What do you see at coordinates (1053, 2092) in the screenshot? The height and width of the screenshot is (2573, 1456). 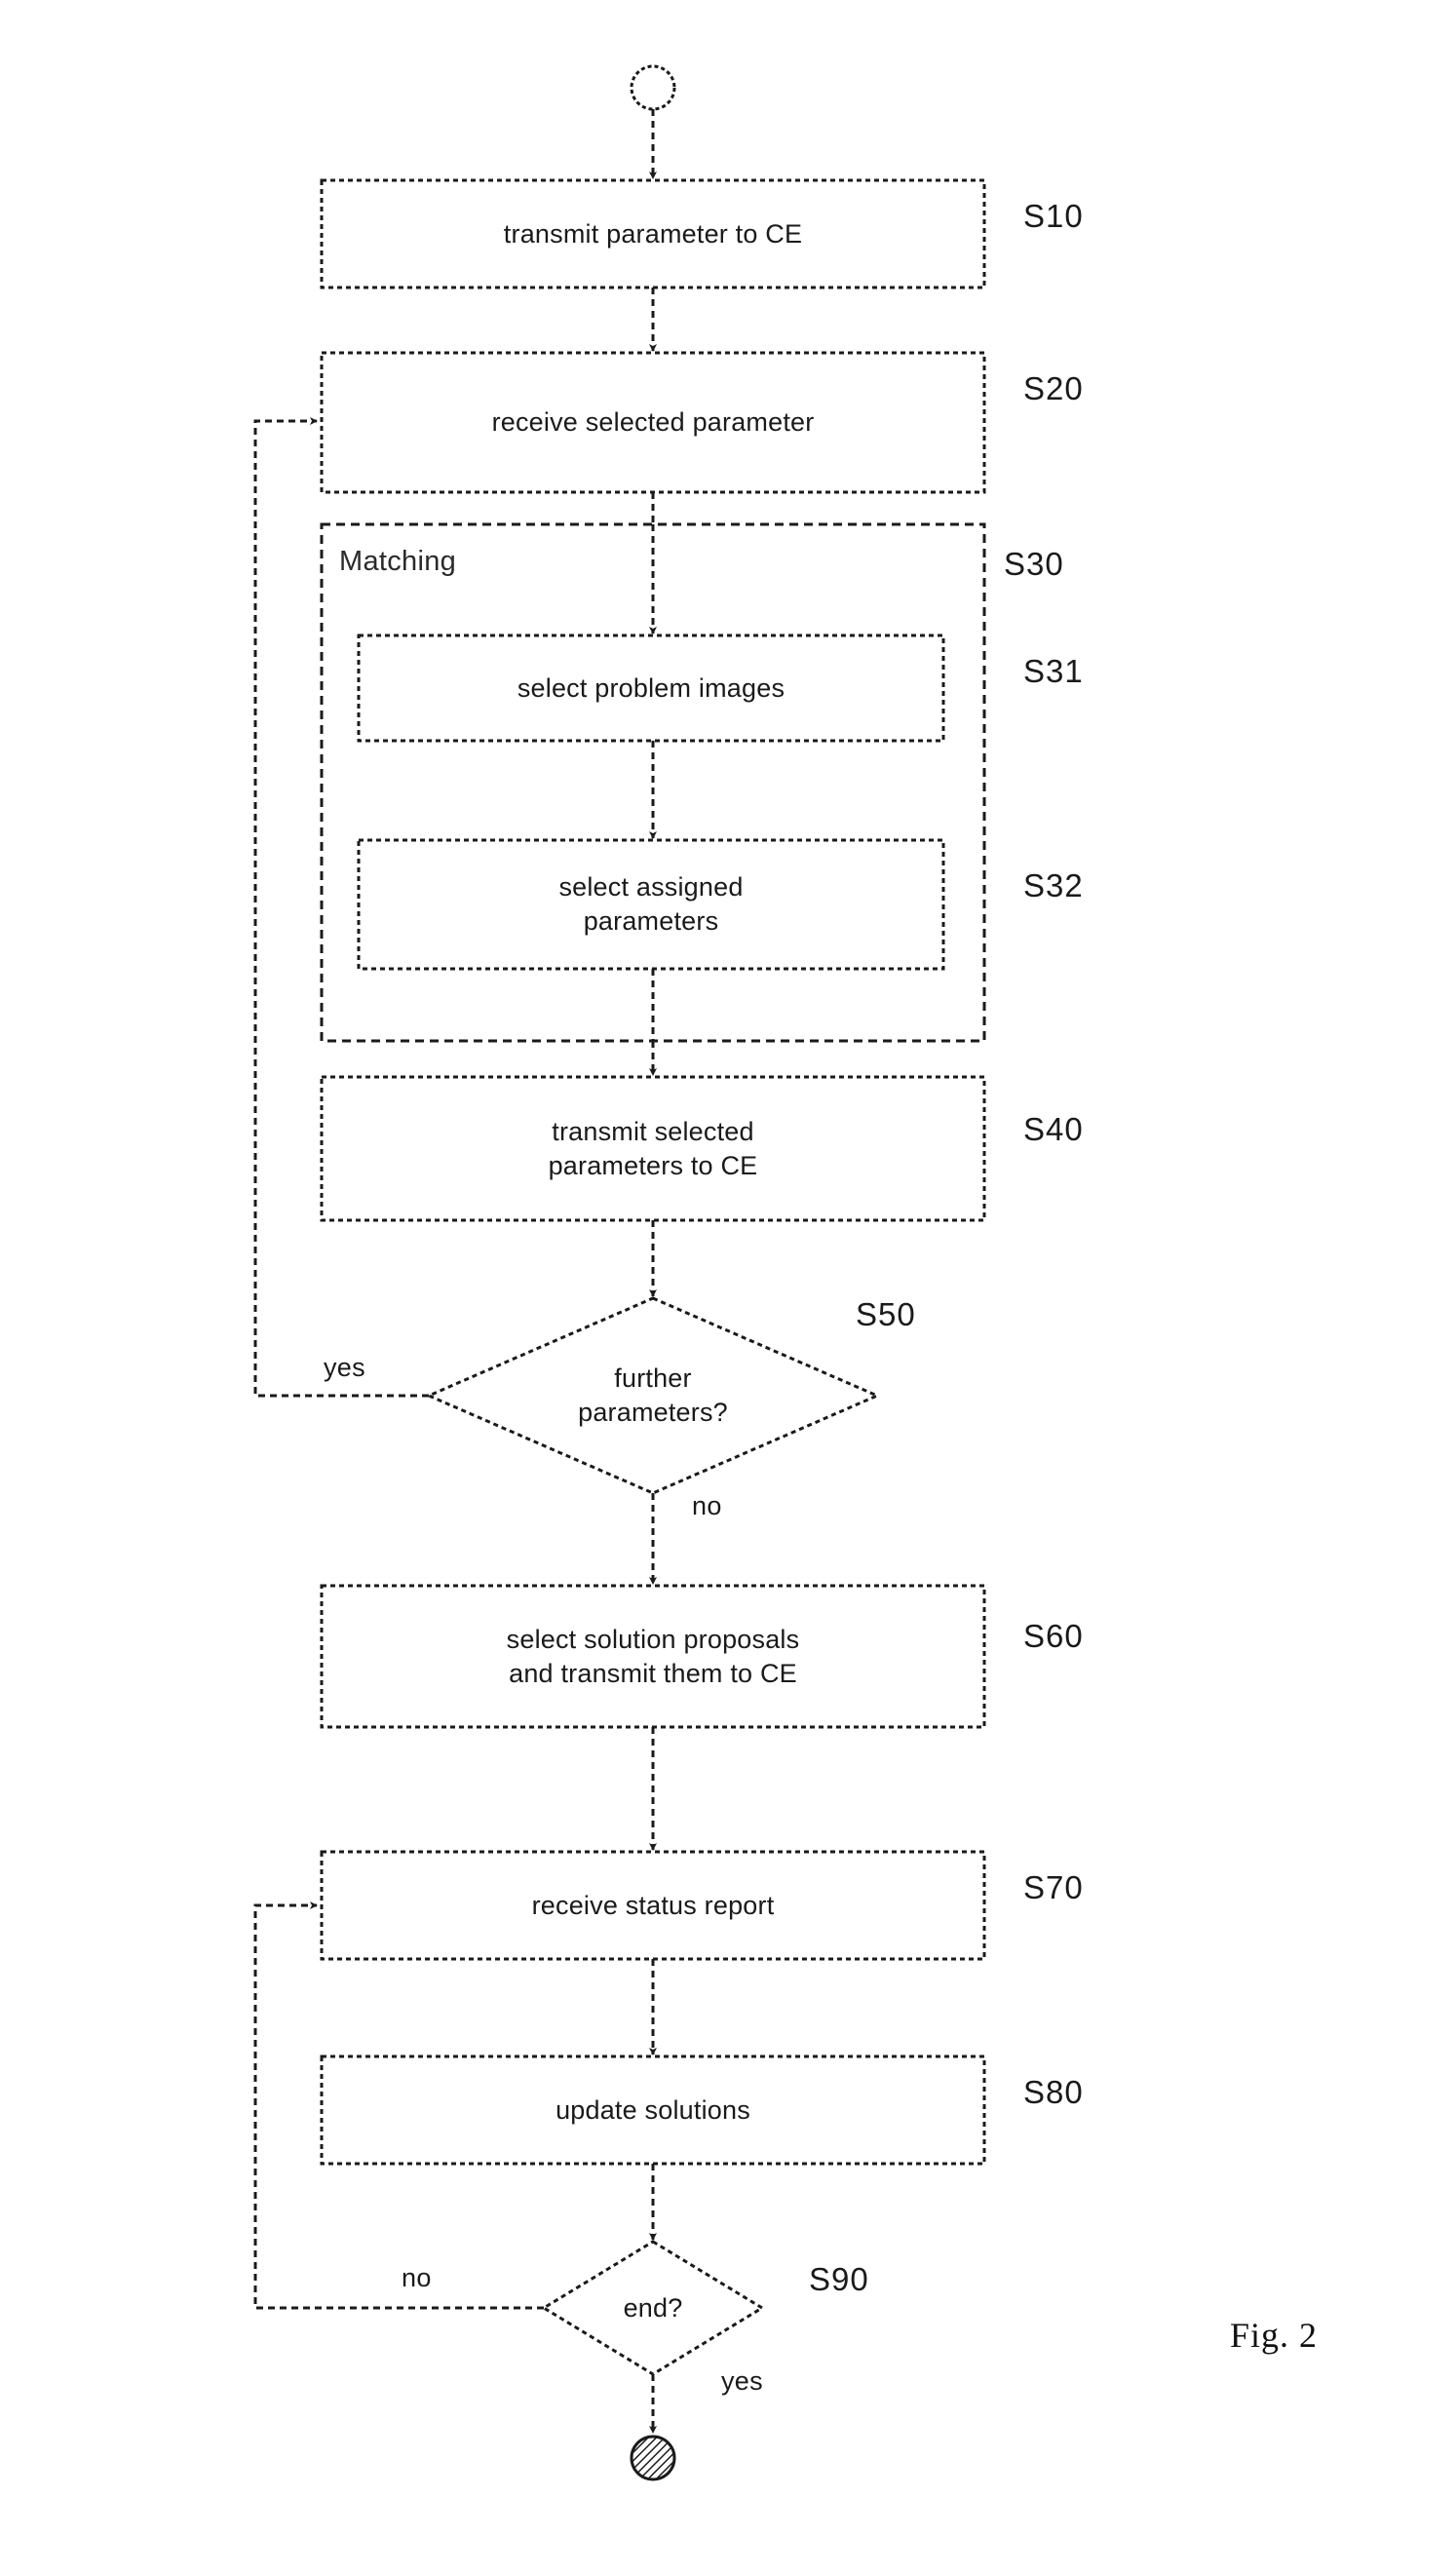 I see `step-tag-s80: S80` at bounding box center [1053, 2092].